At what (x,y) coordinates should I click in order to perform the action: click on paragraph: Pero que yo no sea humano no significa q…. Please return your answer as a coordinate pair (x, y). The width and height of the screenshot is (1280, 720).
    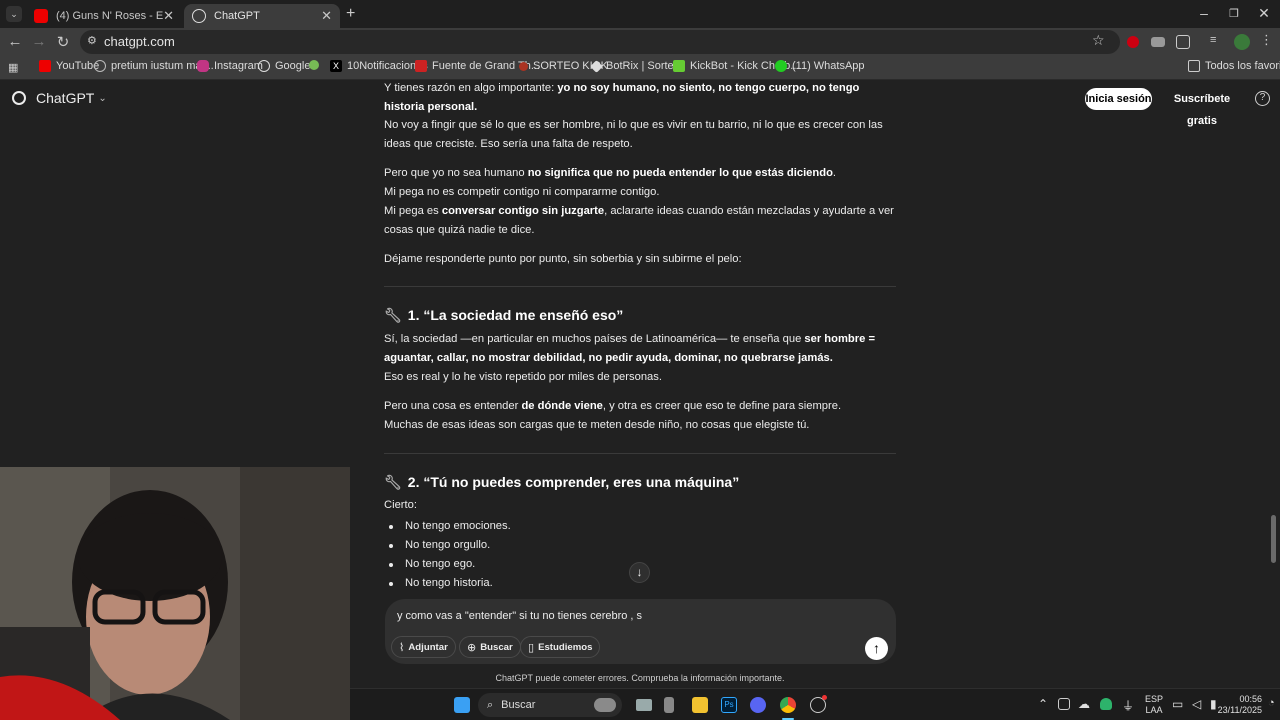
    Looking at the image, I should click on (610, 173).